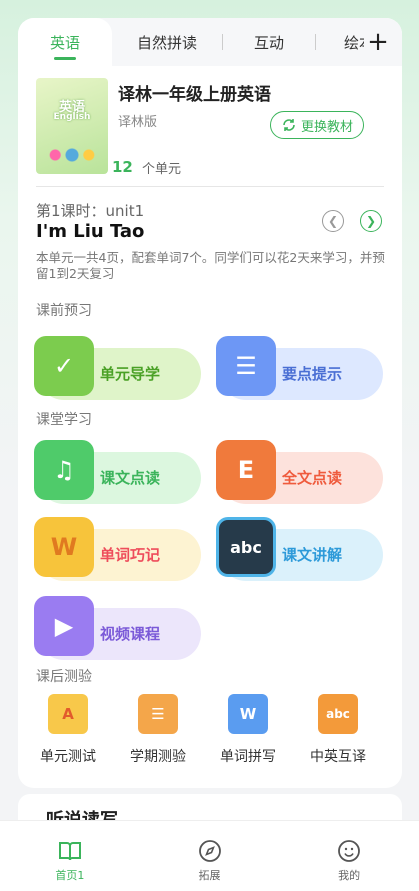 The height and width of the screenshot is (891, 419). I want to click on checkmark-book-icon: ✓, so click(64, 366).